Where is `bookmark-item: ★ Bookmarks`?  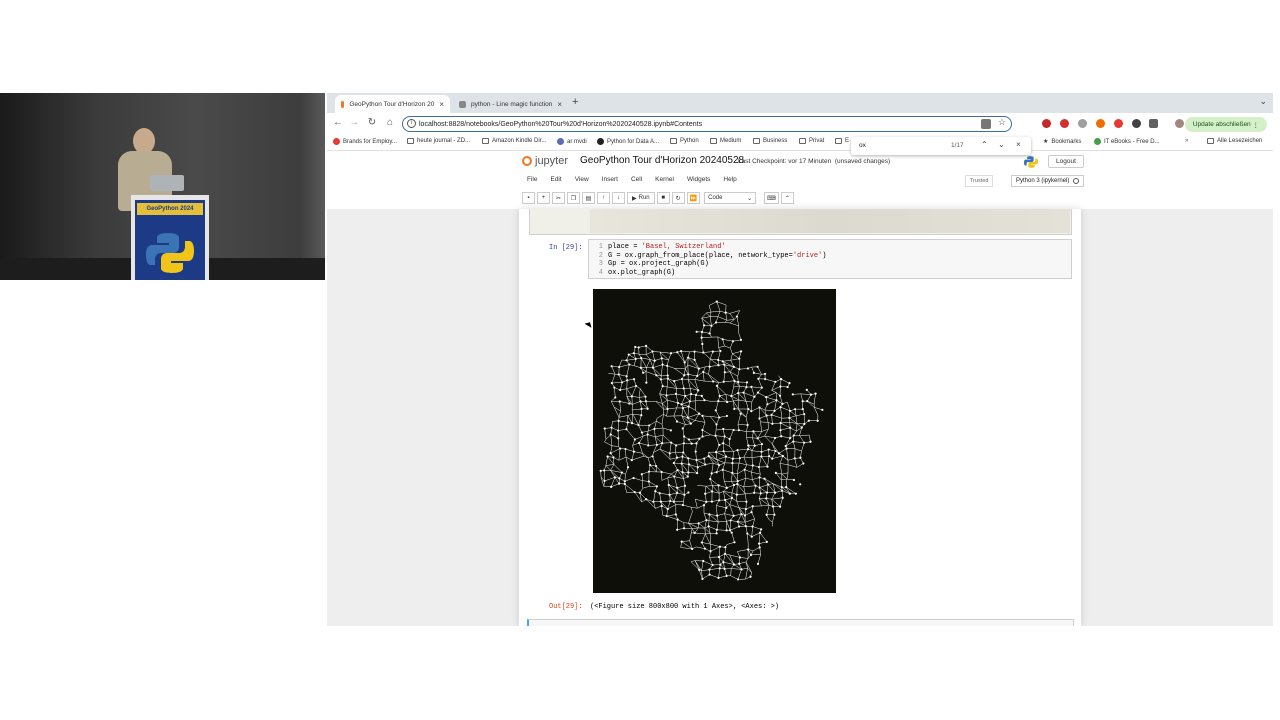
bookmark-item: ★ Bookmarks is located at coordinates (1062, 142).